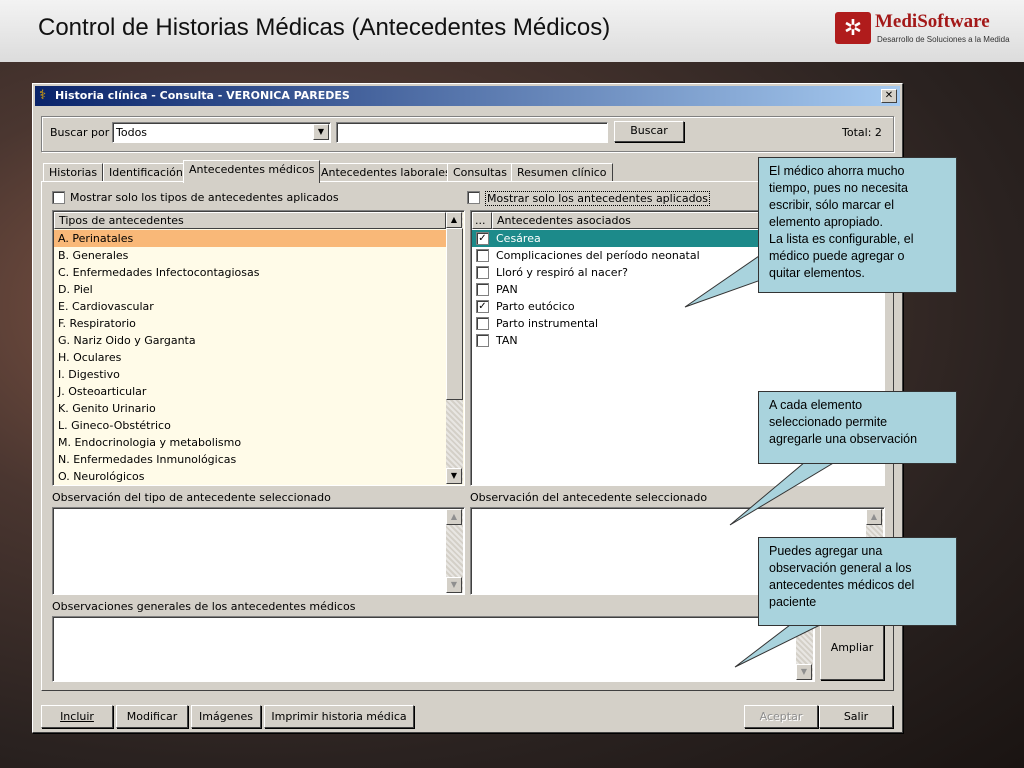  I want to click on search-by-select: Todos ▼, so click(221, 132).